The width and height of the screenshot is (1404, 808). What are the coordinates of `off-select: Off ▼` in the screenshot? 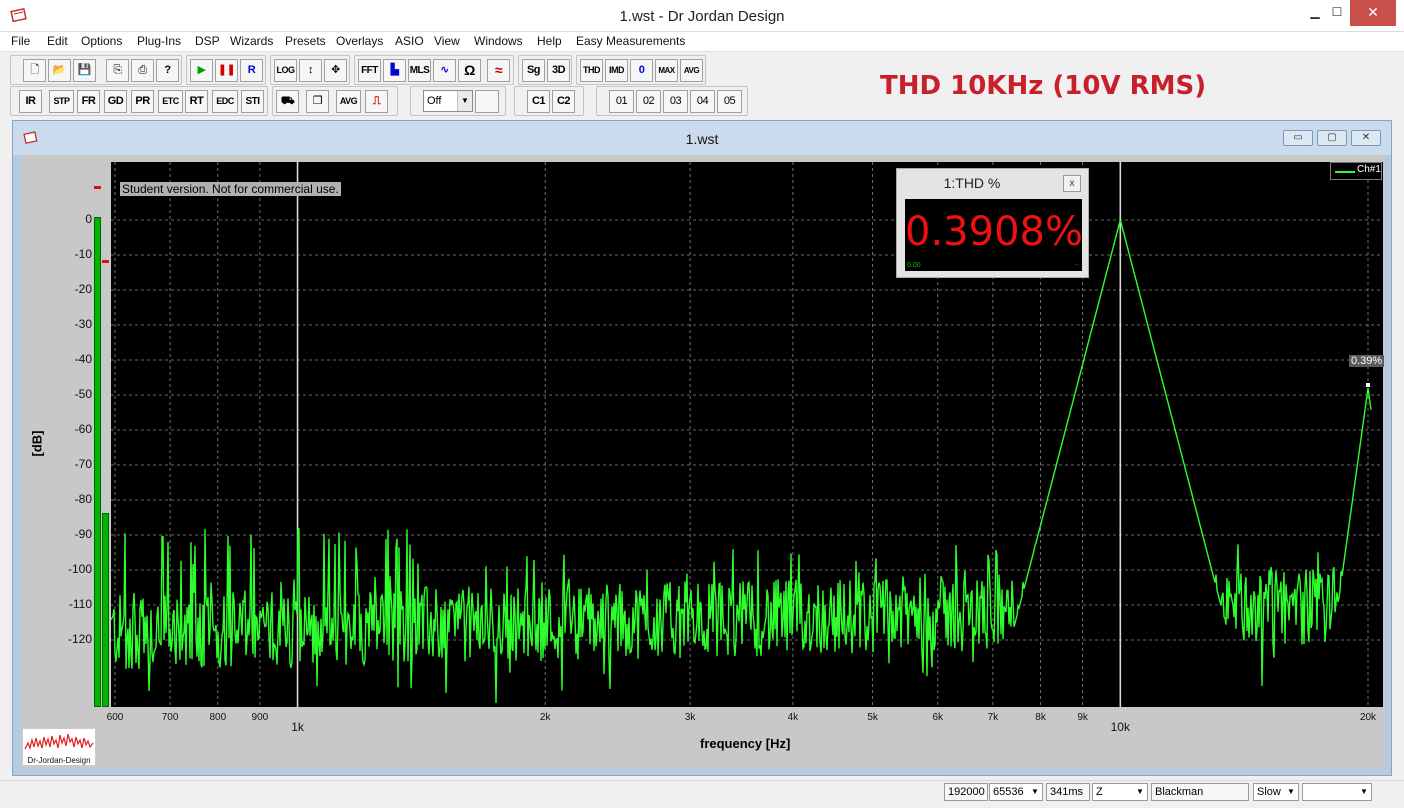 It's located at (448, 101).